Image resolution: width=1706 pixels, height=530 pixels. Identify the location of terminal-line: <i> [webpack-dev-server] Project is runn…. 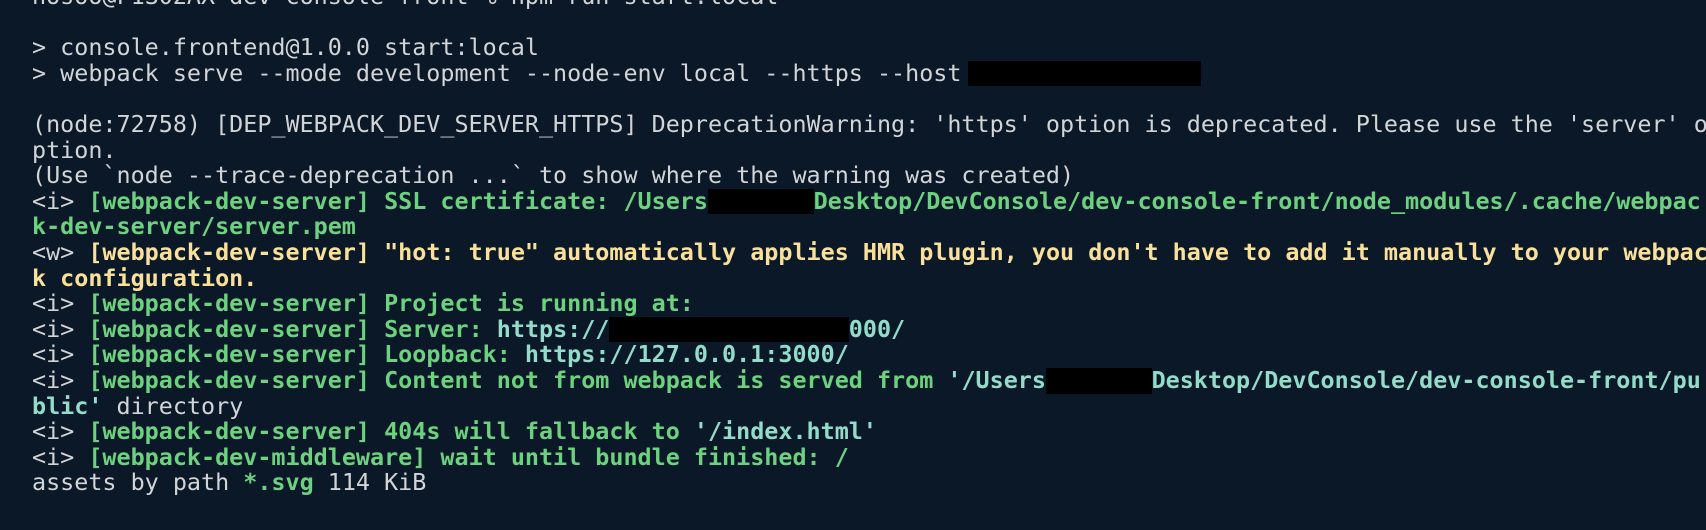
(853, 304).